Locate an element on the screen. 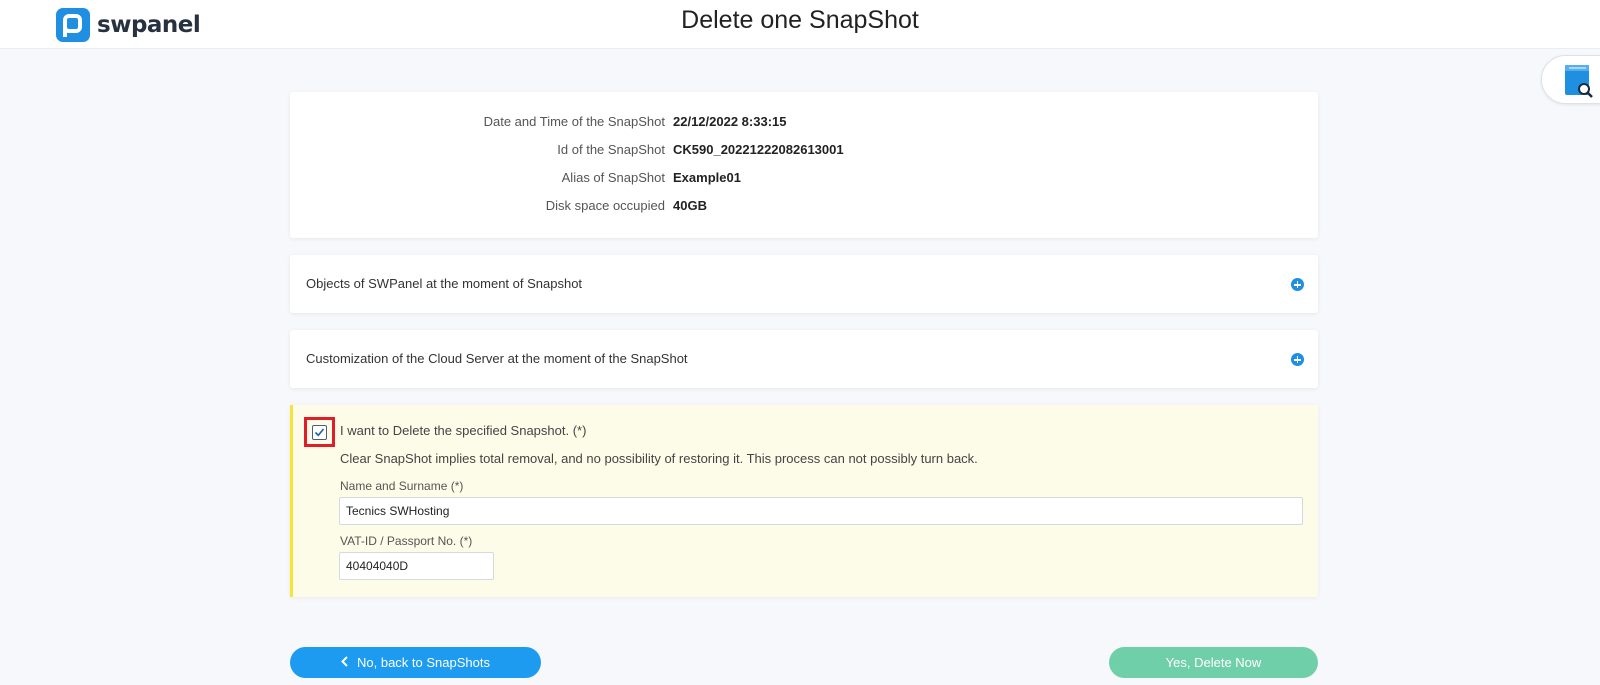 Image resolution: width=1600 pixels, height=685 pixels. checkmark-icon is located at coordinates (319, 432).